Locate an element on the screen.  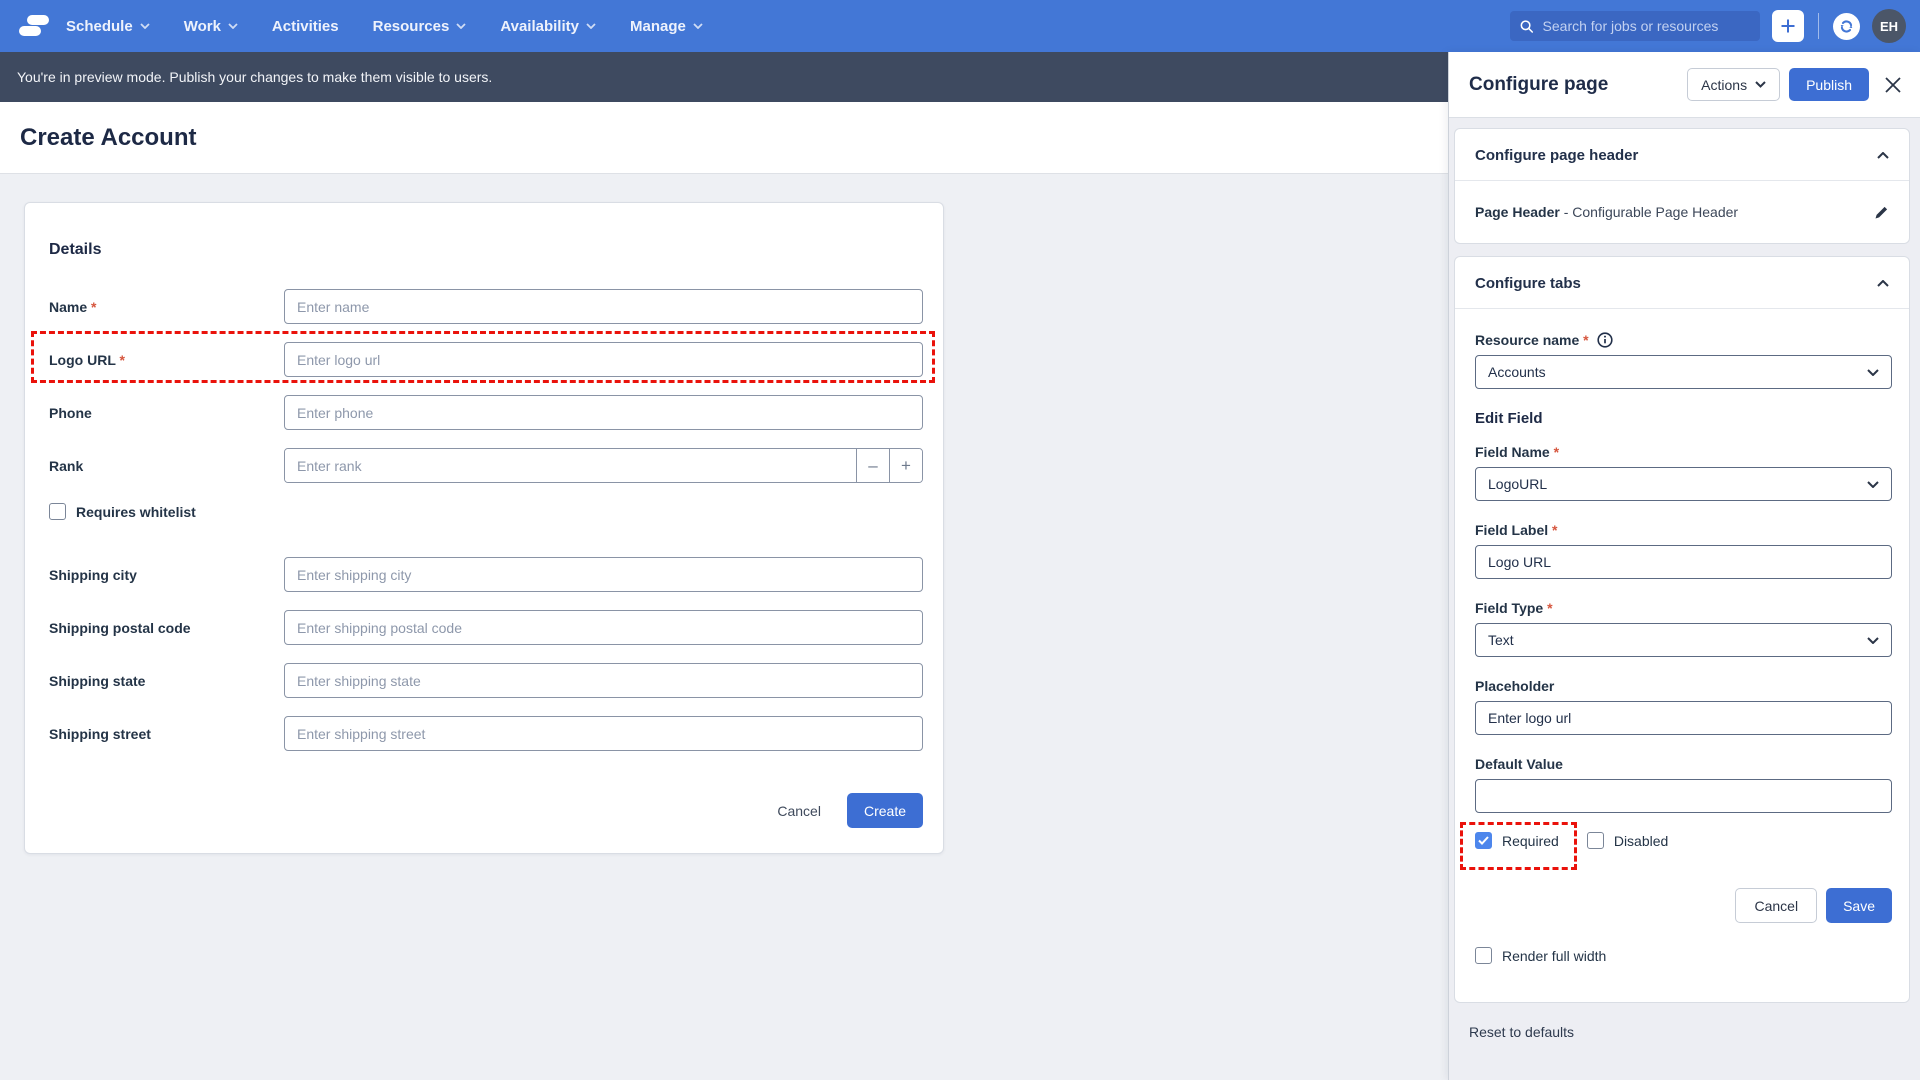
required-checkbox-label: Required is located at coordinates (1530, 840).